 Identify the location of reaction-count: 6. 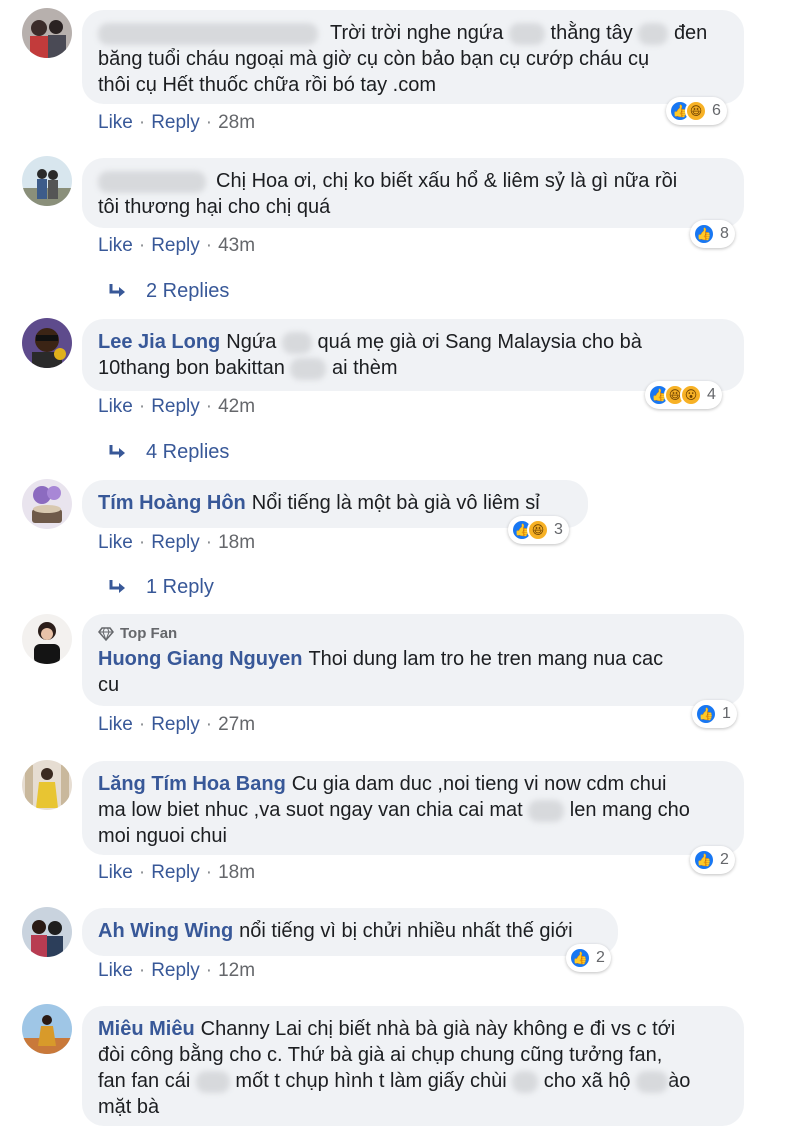
(716, 110).